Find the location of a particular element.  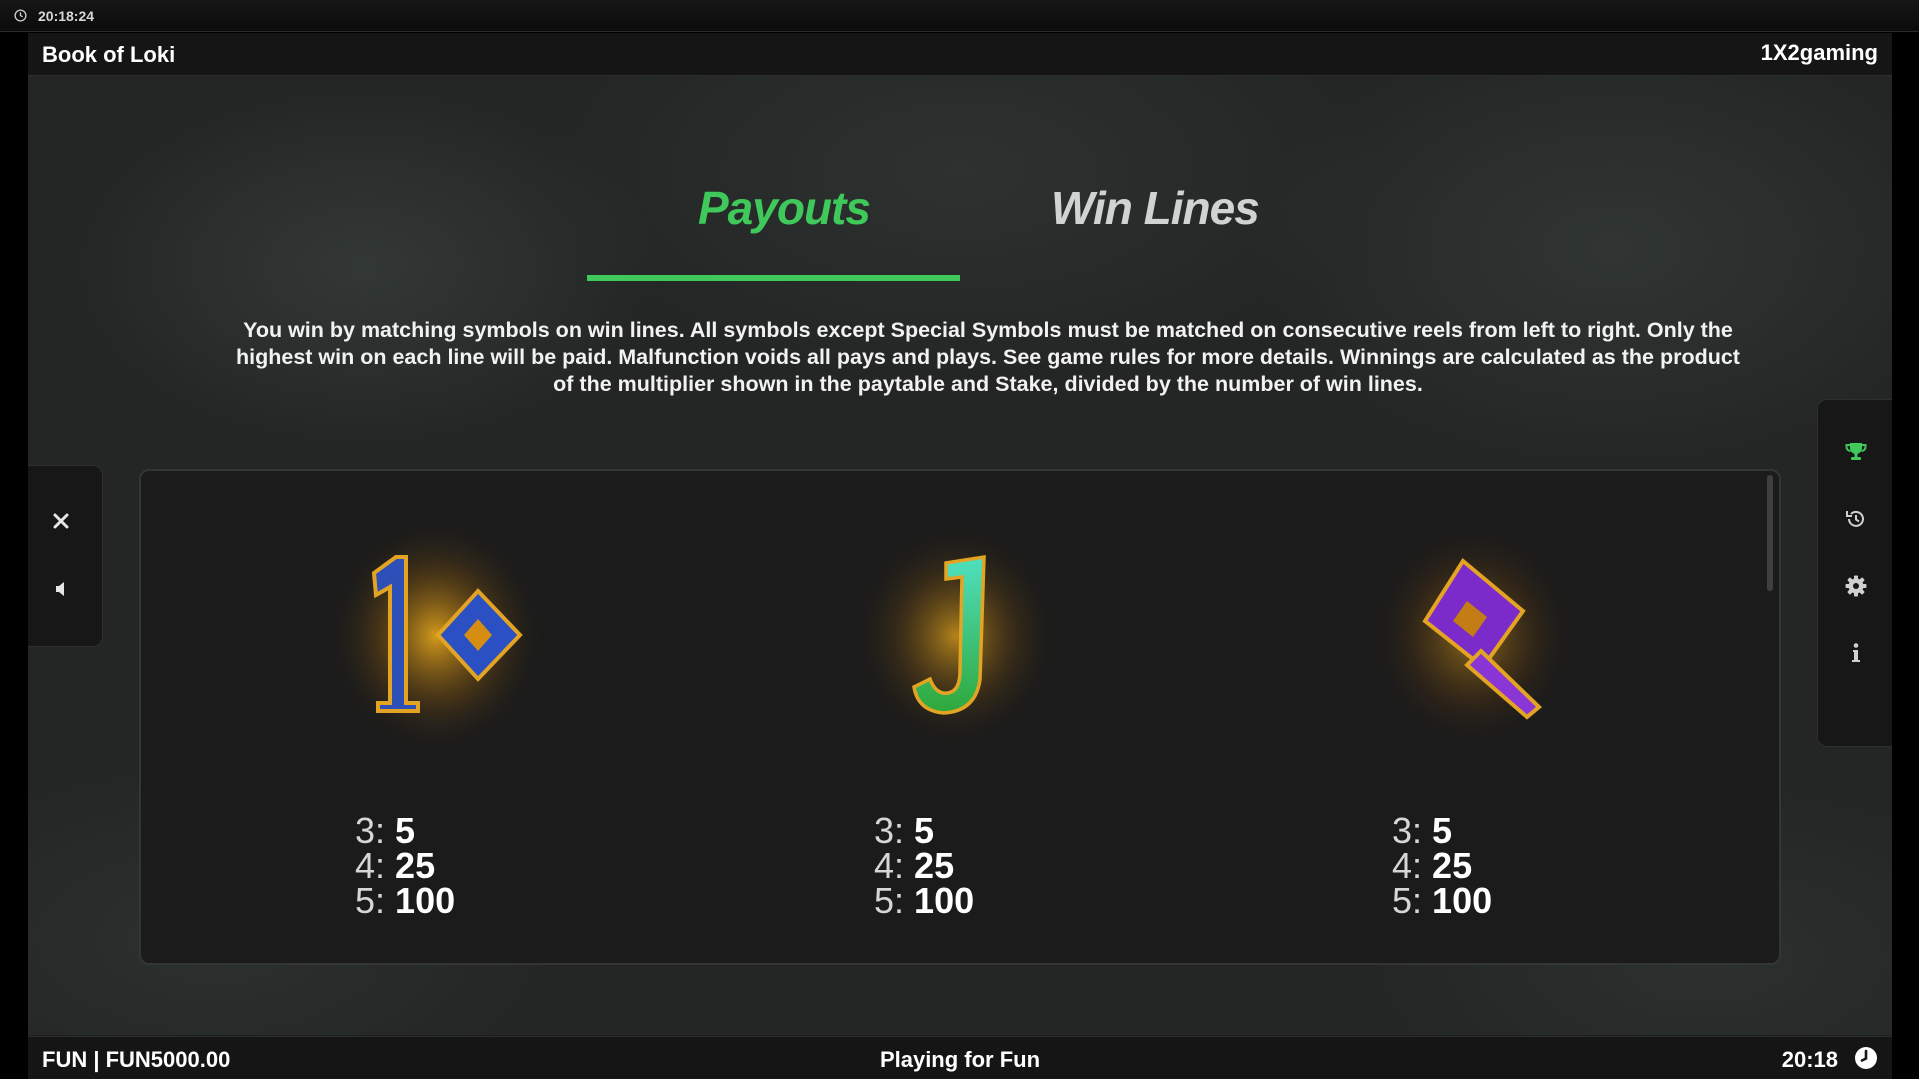

symbol-q-icon is located at coordinates (1473, 631).